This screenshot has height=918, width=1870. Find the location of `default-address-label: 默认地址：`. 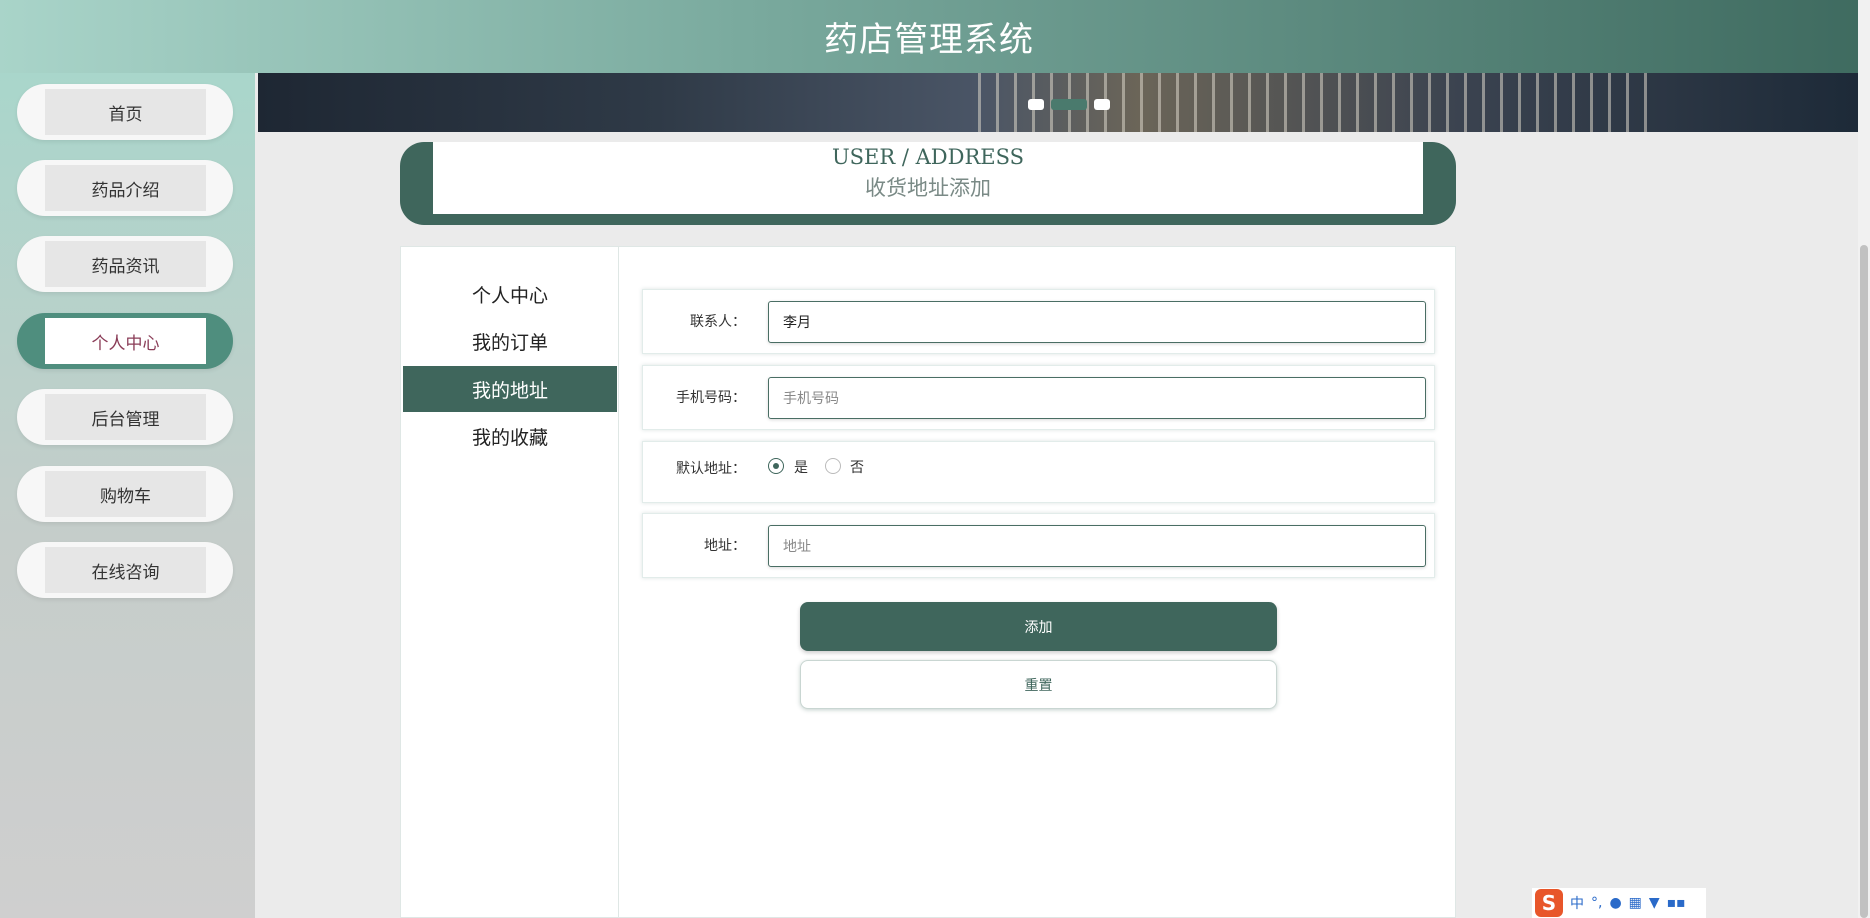

default-address-label: 默认地址： is located at coordinates (711, 469).